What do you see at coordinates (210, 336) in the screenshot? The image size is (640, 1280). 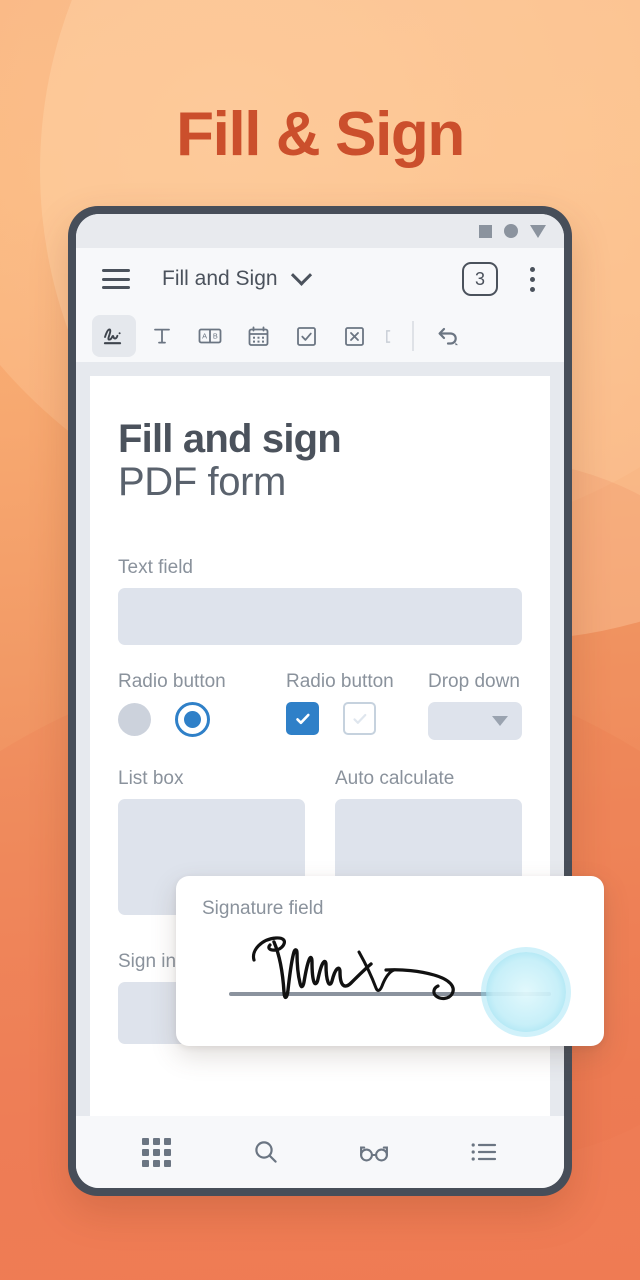 I see `initials-tool: A B` at bounding box center [210, 336].